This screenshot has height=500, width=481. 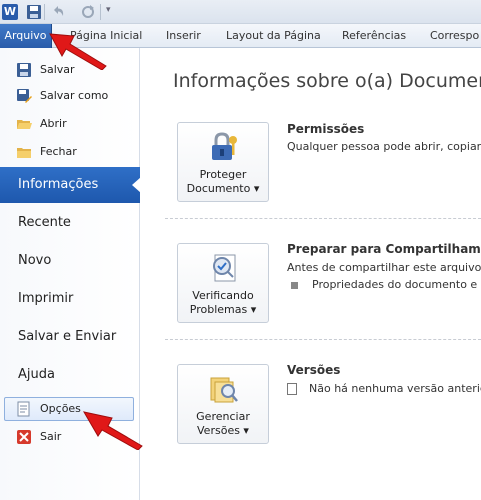 What do you see at coordinates (224, 146) in the screenshot?
I see `padlock-key-icon` at bounding box center [224, 146].